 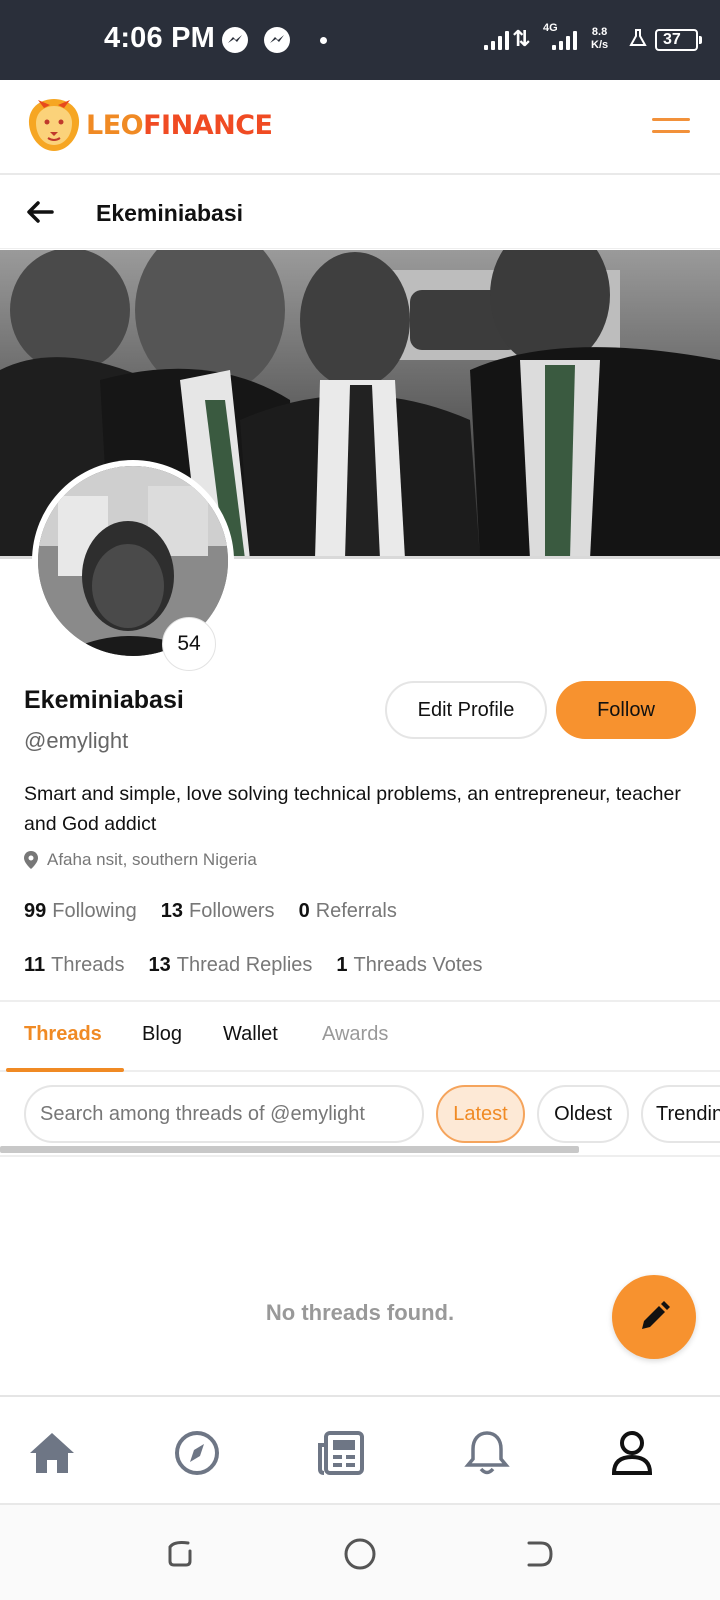 I want to click on back-arrow-icon, so click(x=40, y=214).